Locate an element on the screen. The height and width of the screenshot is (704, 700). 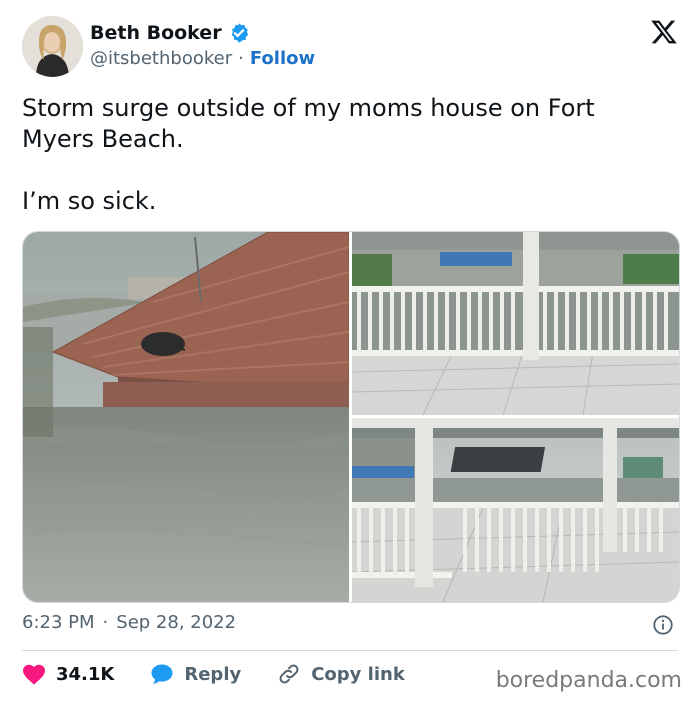
verified-badge-icon is located at coordinates (239, 33).